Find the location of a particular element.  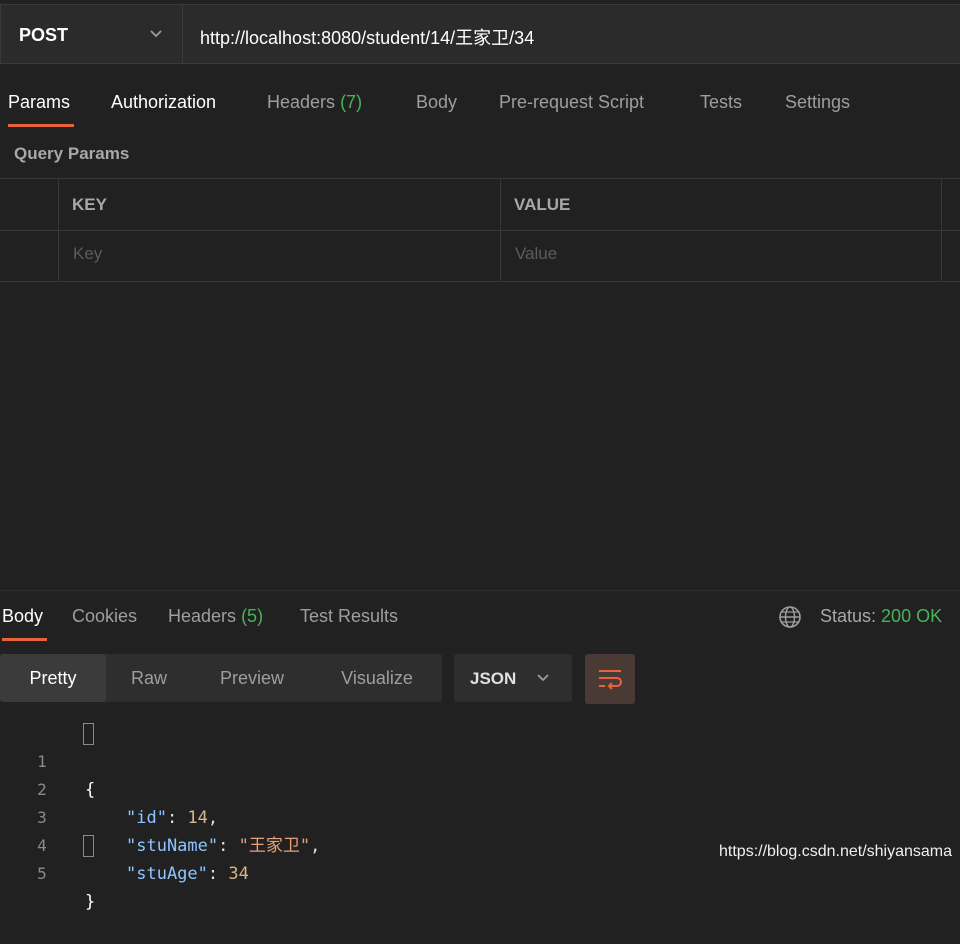

response-divider is located at coordinates (480, 590).